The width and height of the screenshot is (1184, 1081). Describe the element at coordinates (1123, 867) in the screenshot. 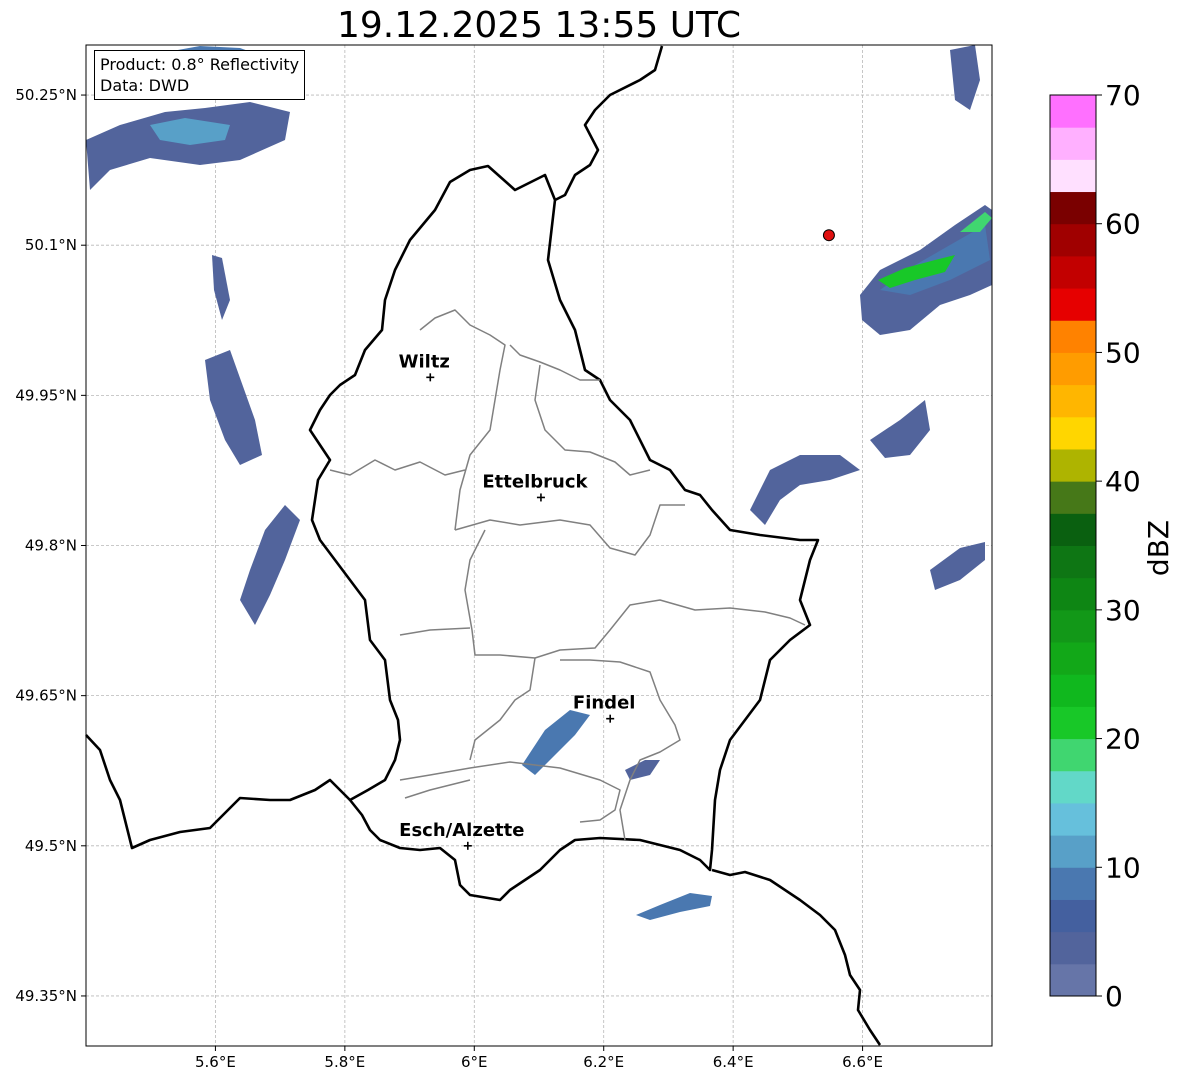

I see `colorbar-tick-label: 10` at that location.